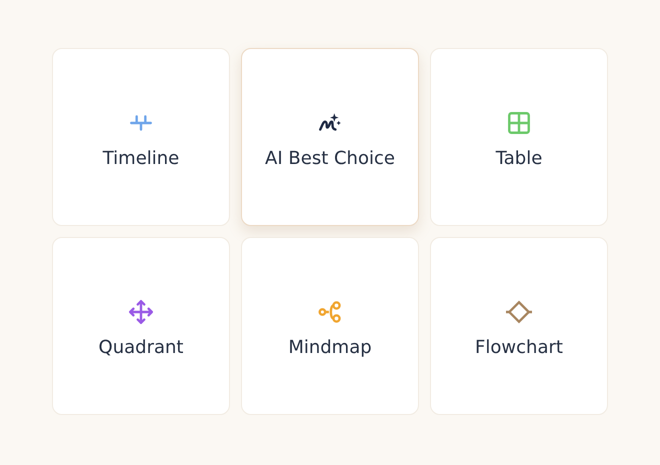 This screenshot has width=660, height=465. I want to click on option-label: AI Best Choice, so click(330, 158).